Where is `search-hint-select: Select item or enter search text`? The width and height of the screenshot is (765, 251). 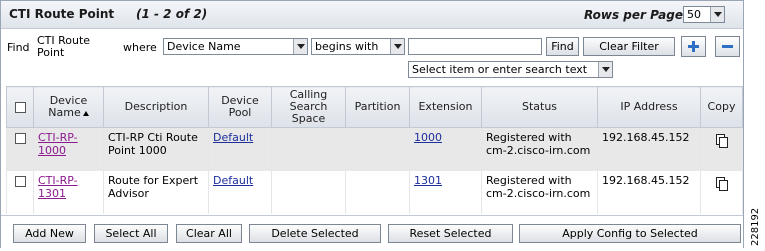
search-hint-select: Select item or enter search text is located at coordinates (510, 69).